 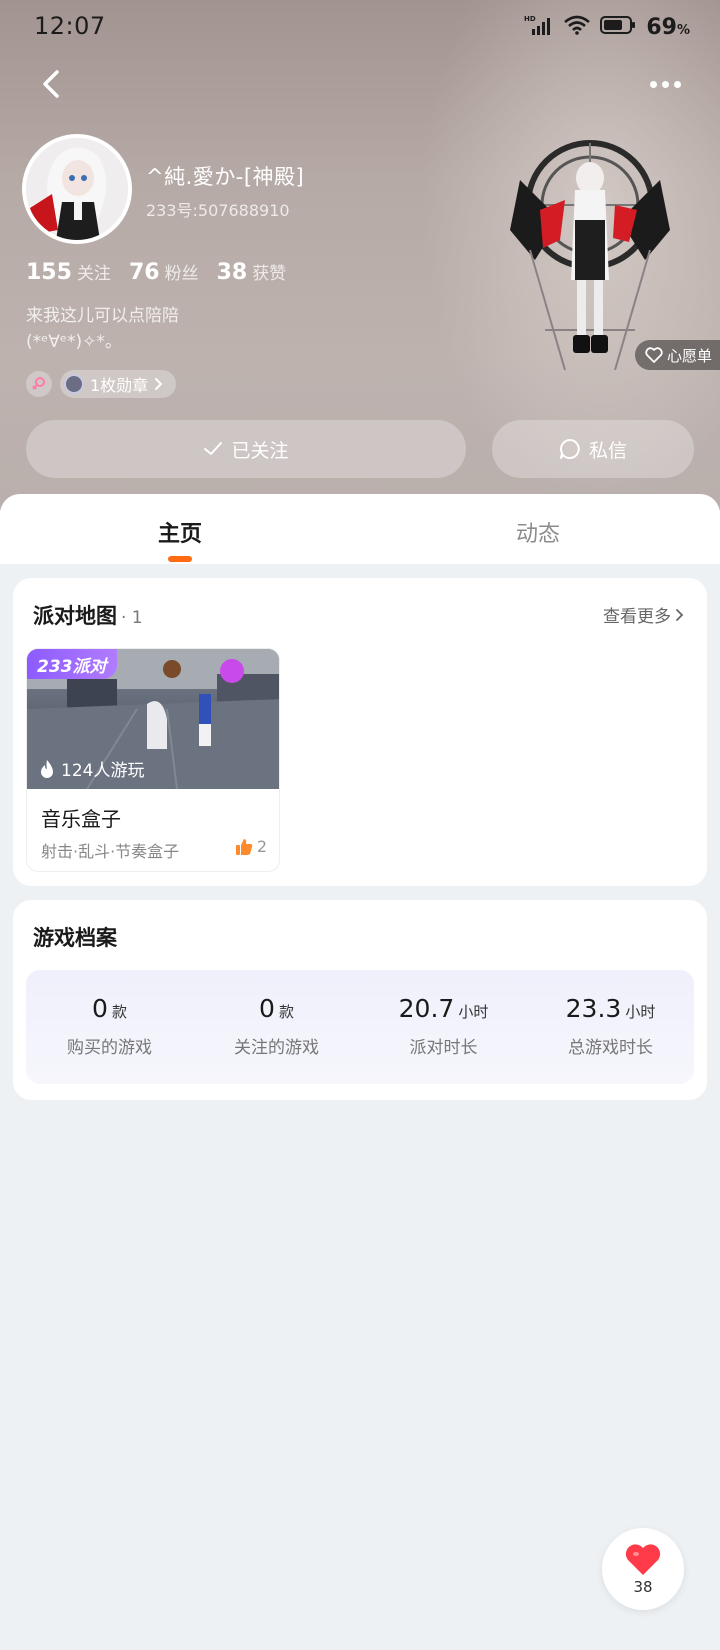 I want to click on stat-label: 关注, so click(x=93, y=274).